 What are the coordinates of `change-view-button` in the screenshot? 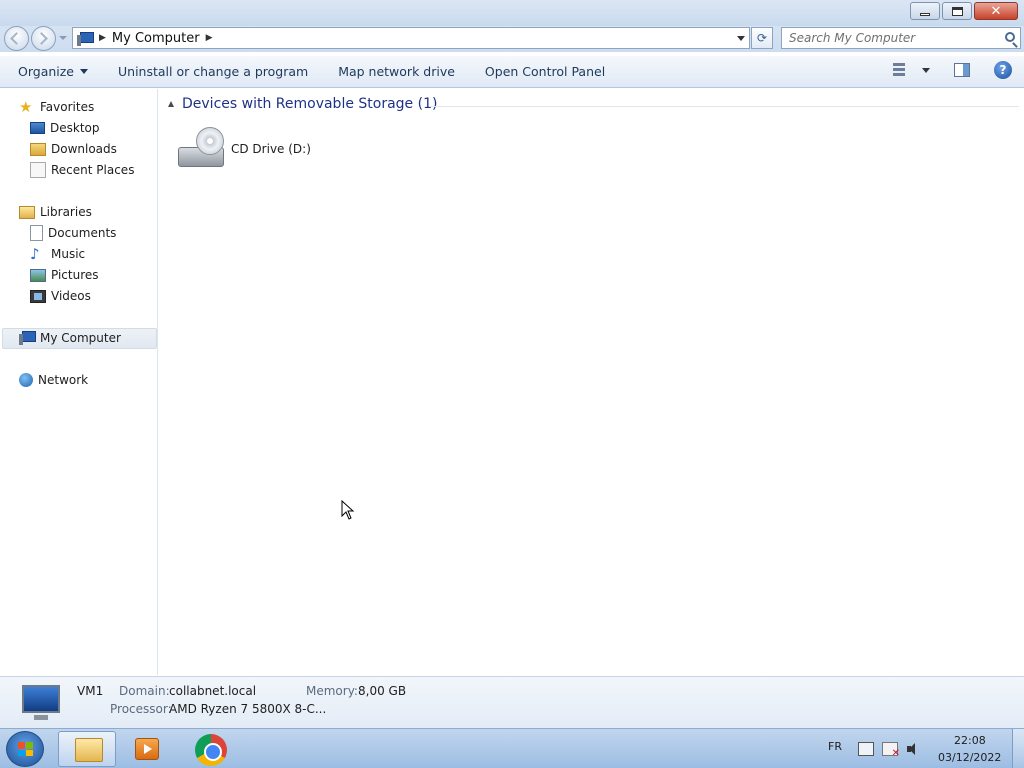 It's located at (901, 70).